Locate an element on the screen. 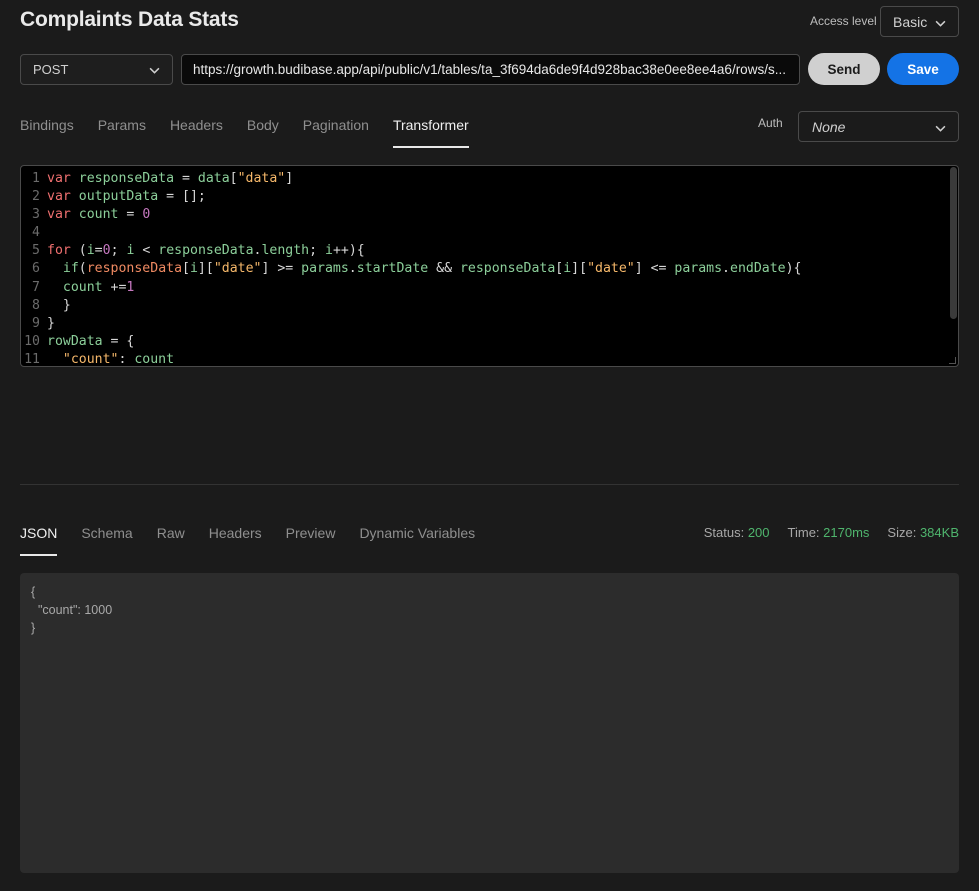 Image resolution: width=979 pixels, height=891 pixels. code-text: } is located at coordinates (51, 324).